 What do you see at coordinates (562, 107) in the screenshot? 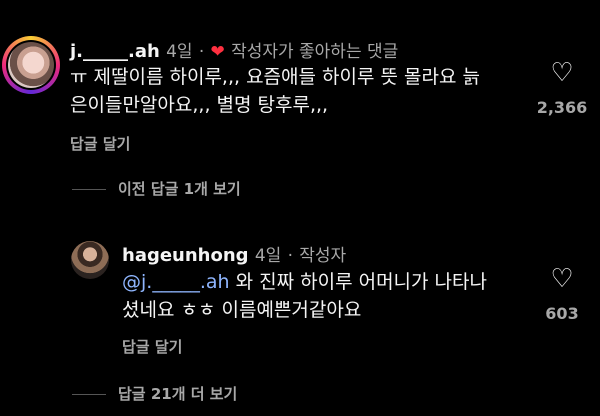
I see `like-count: 2,366` at bounding box center [562, 107].